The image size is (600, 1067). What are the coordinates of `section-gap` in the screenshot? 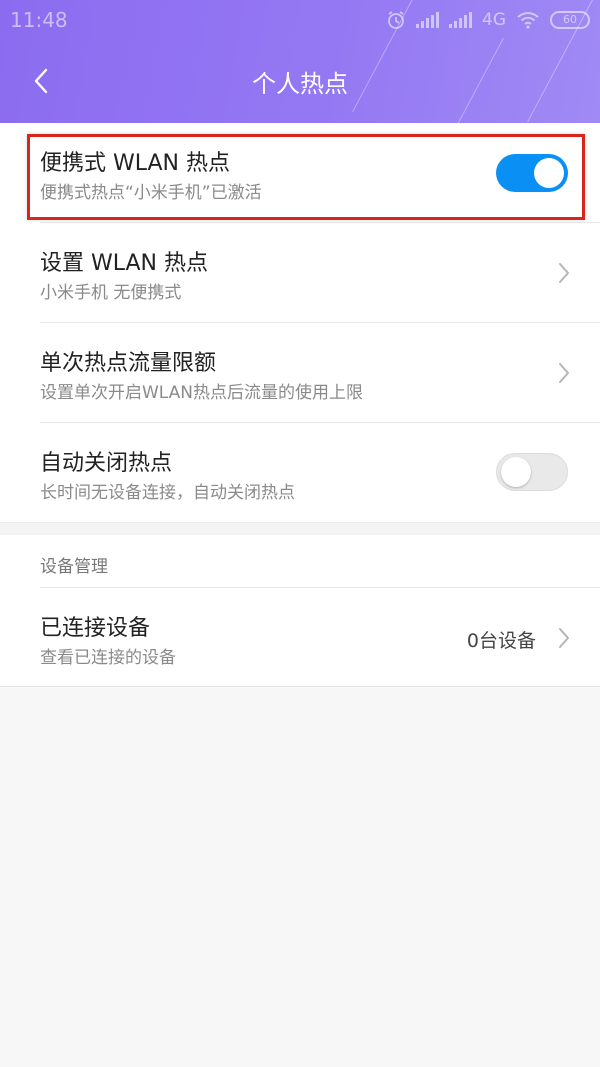 It's located at (300, 528).